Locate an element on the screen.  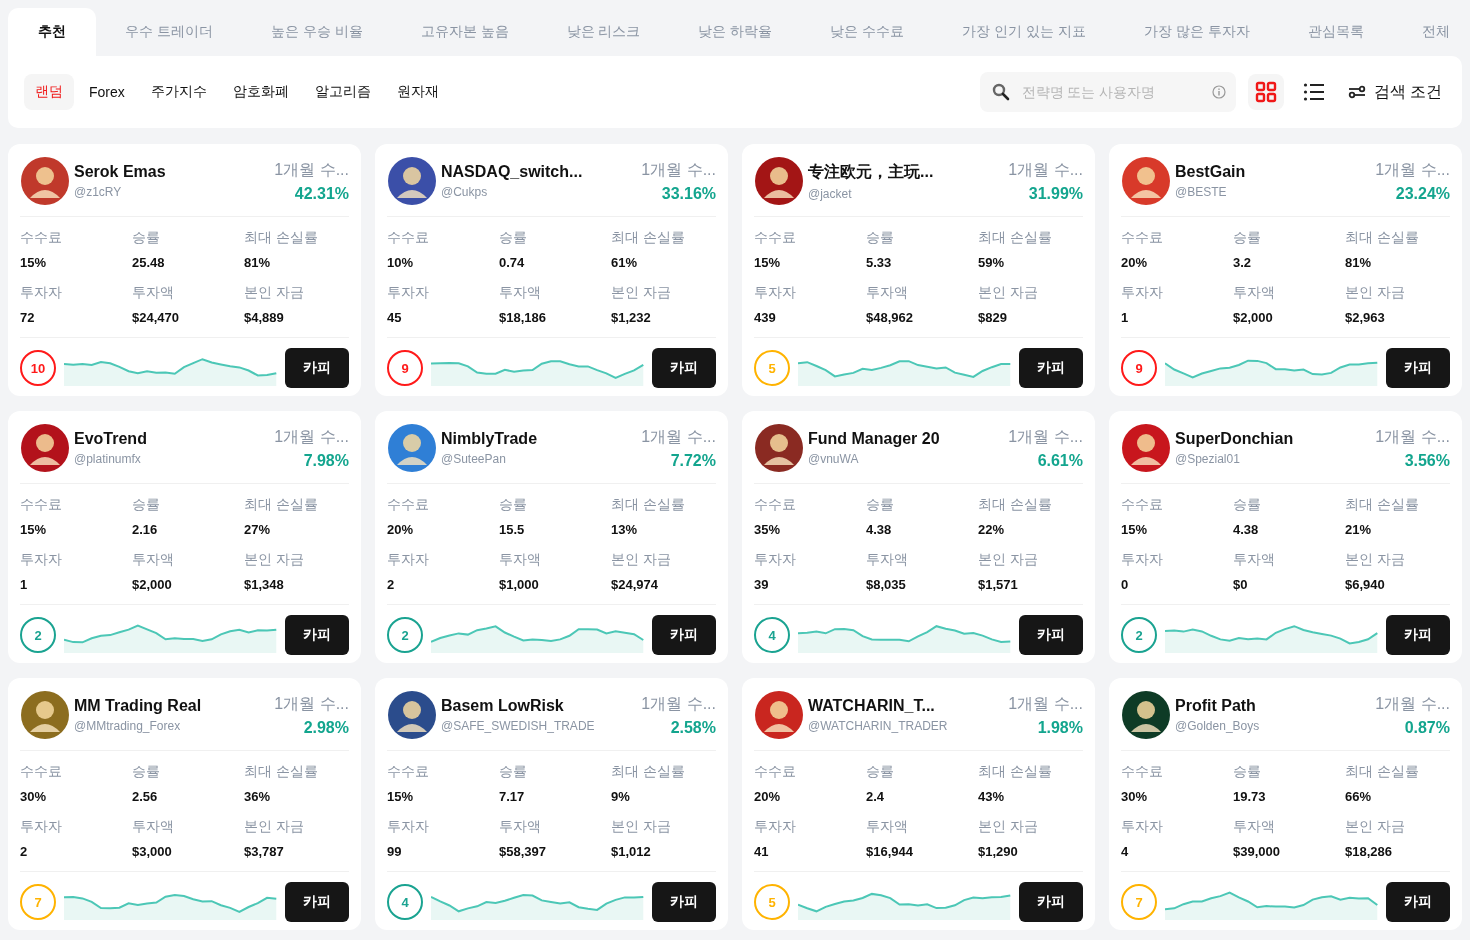
stat-value: 20% is located at coordinates (401, 529).